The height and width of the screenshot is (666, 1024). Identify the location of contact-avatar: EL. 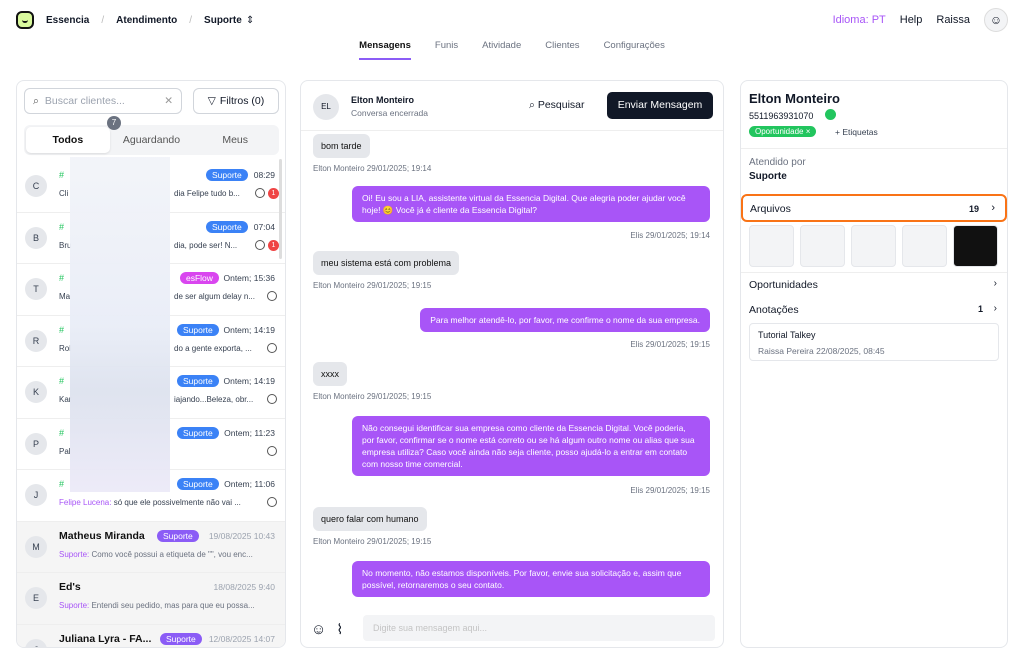
(326, 107).